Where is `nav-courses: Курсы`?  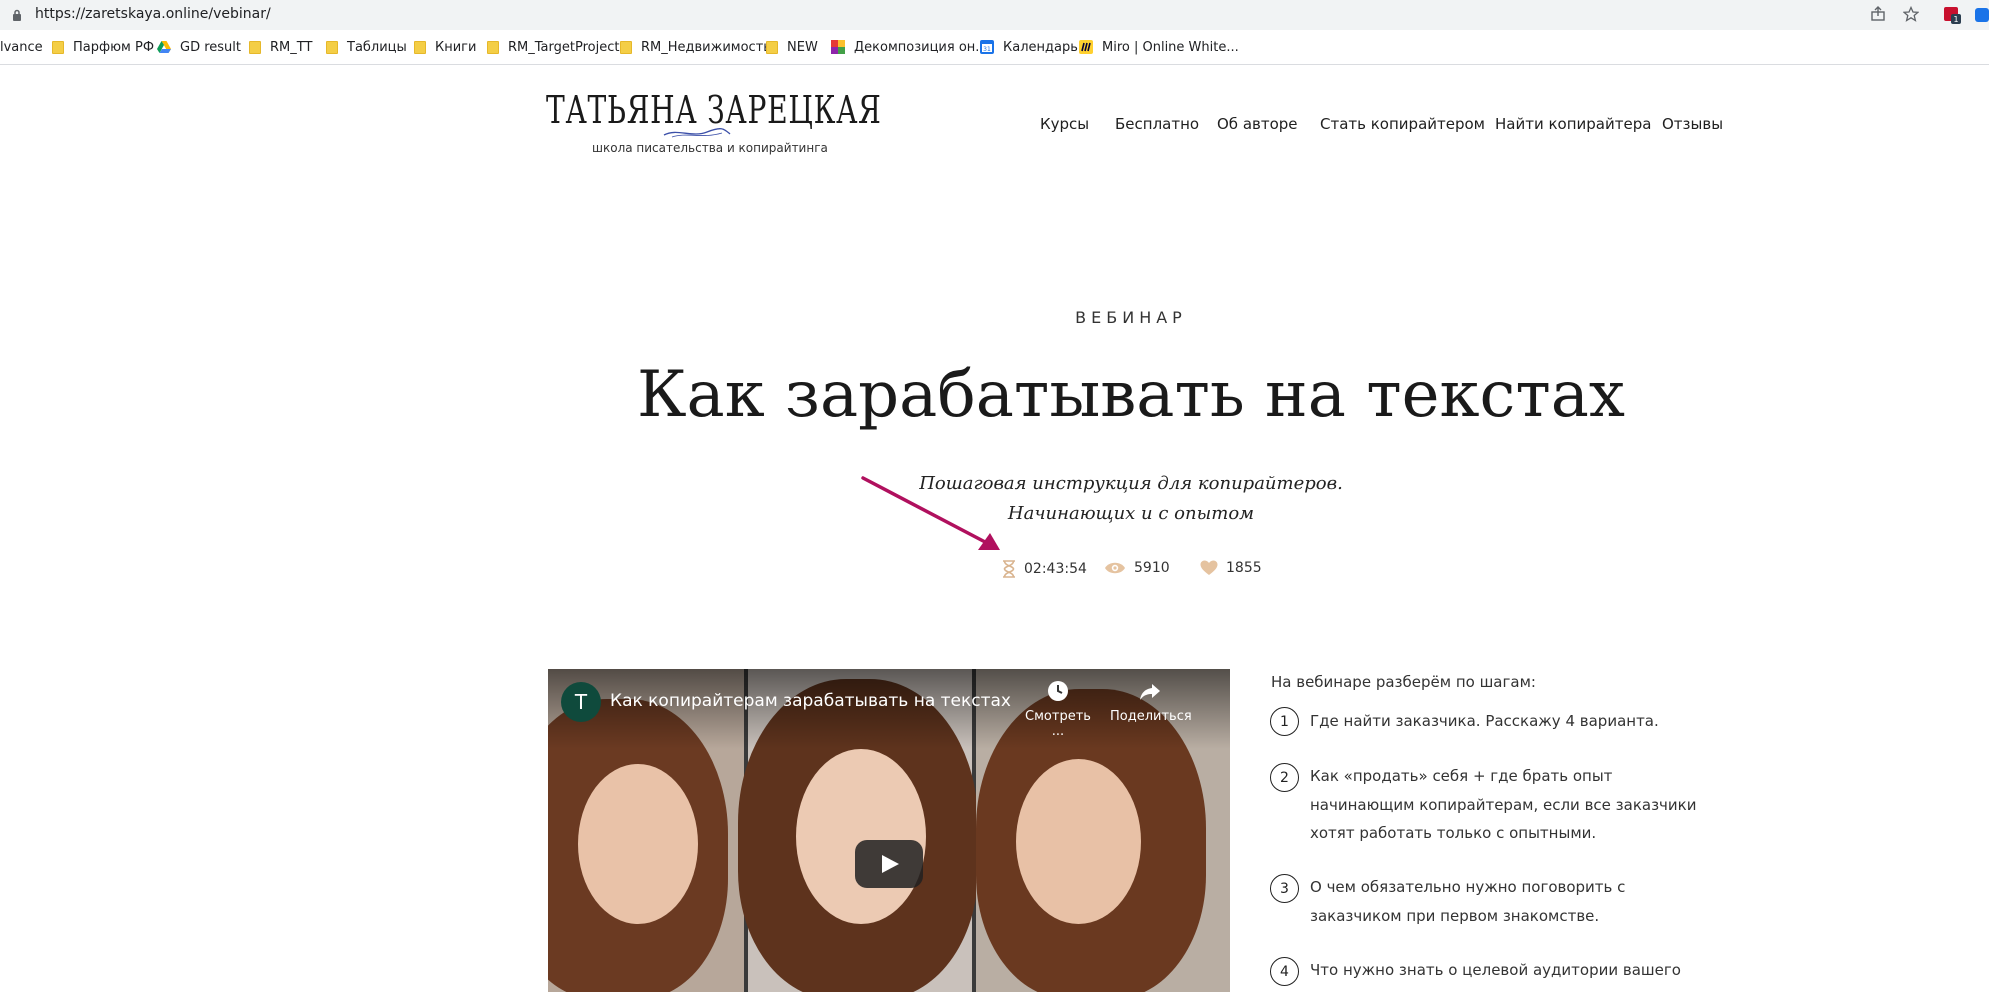 nav-courses: Курсы is located at coordinates (1064, 124).